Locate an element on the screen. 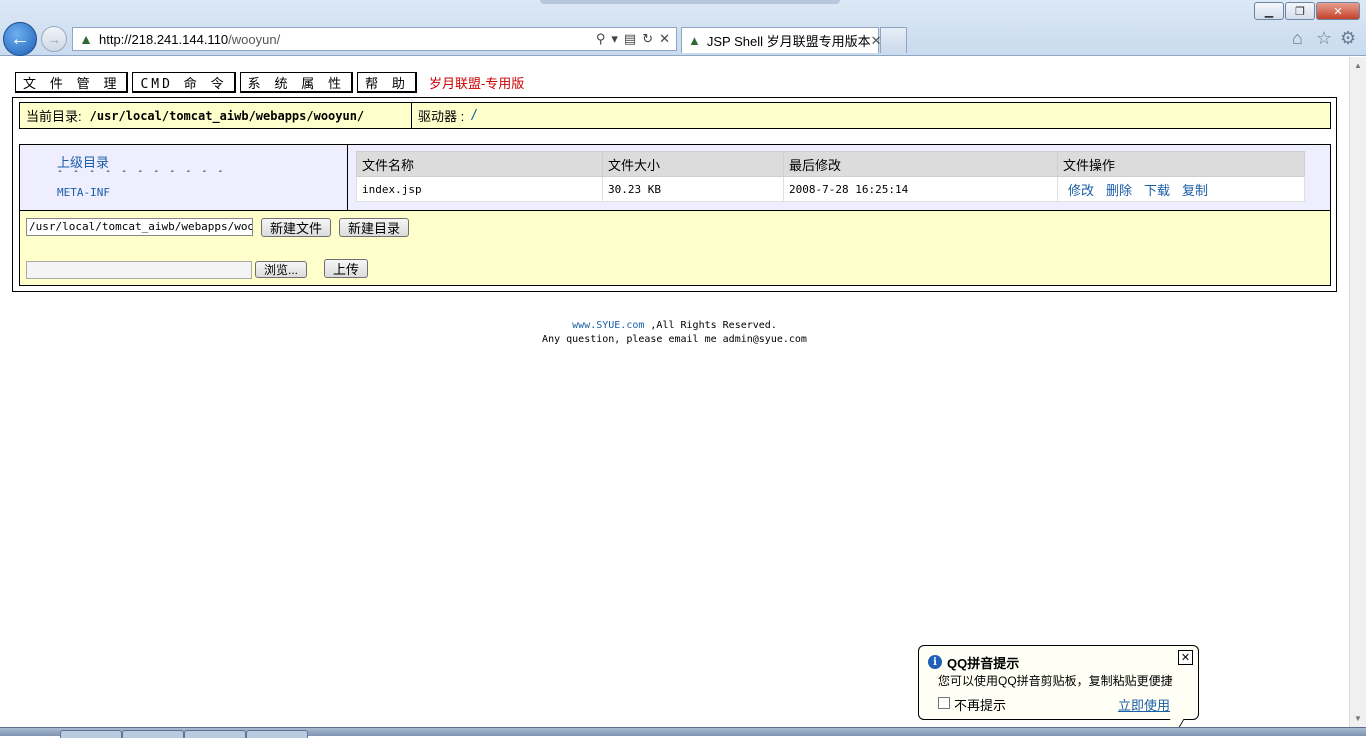 This screenshot has height=738, width=1366. site-favicon-icon: ▲ is located at coordinates (86, 39).